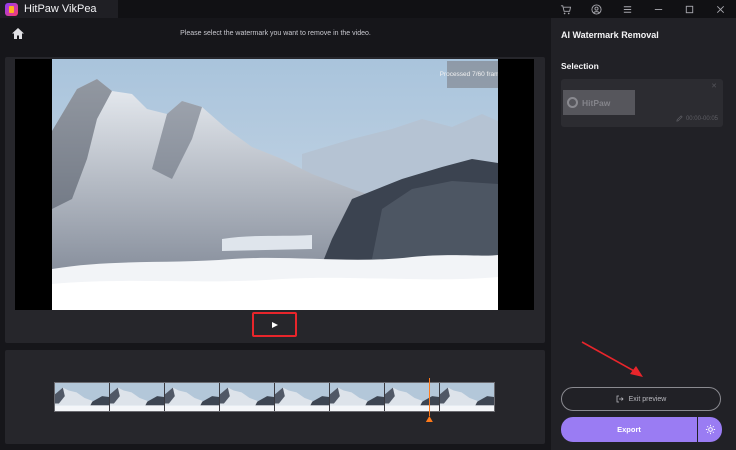 The height and width of the screenshot is (450, 736). Describe the element at coordinates (580, 66) in the screenshot. I see `selection-heading: Selection` at that location.